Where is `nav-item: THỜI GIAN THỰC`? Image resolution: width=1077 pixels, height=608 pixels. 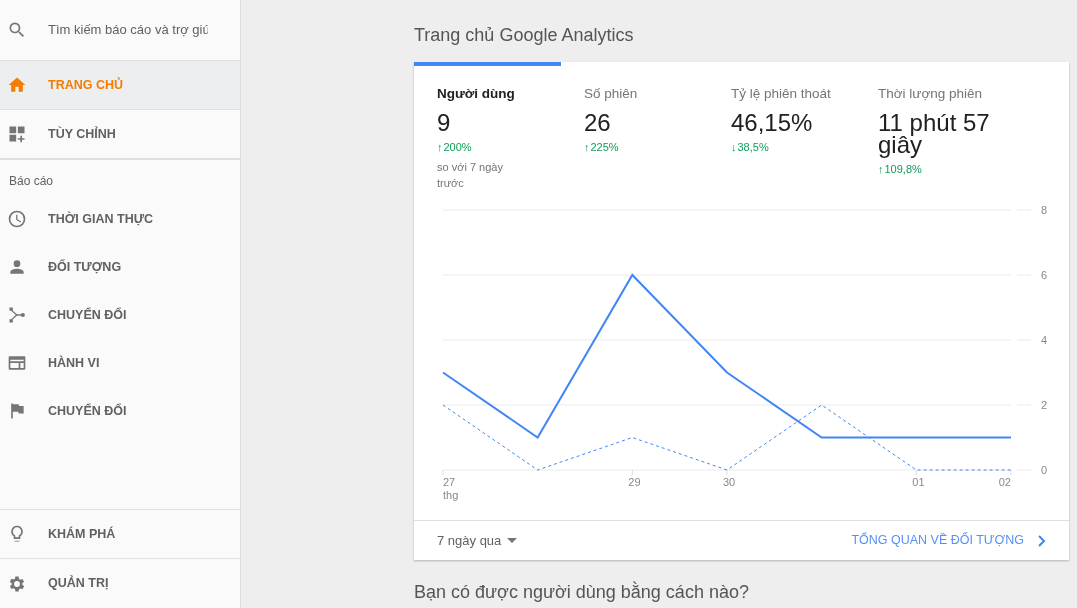
nav-item: THỜI GIAN THỰC is located at coordinates (120, 219).